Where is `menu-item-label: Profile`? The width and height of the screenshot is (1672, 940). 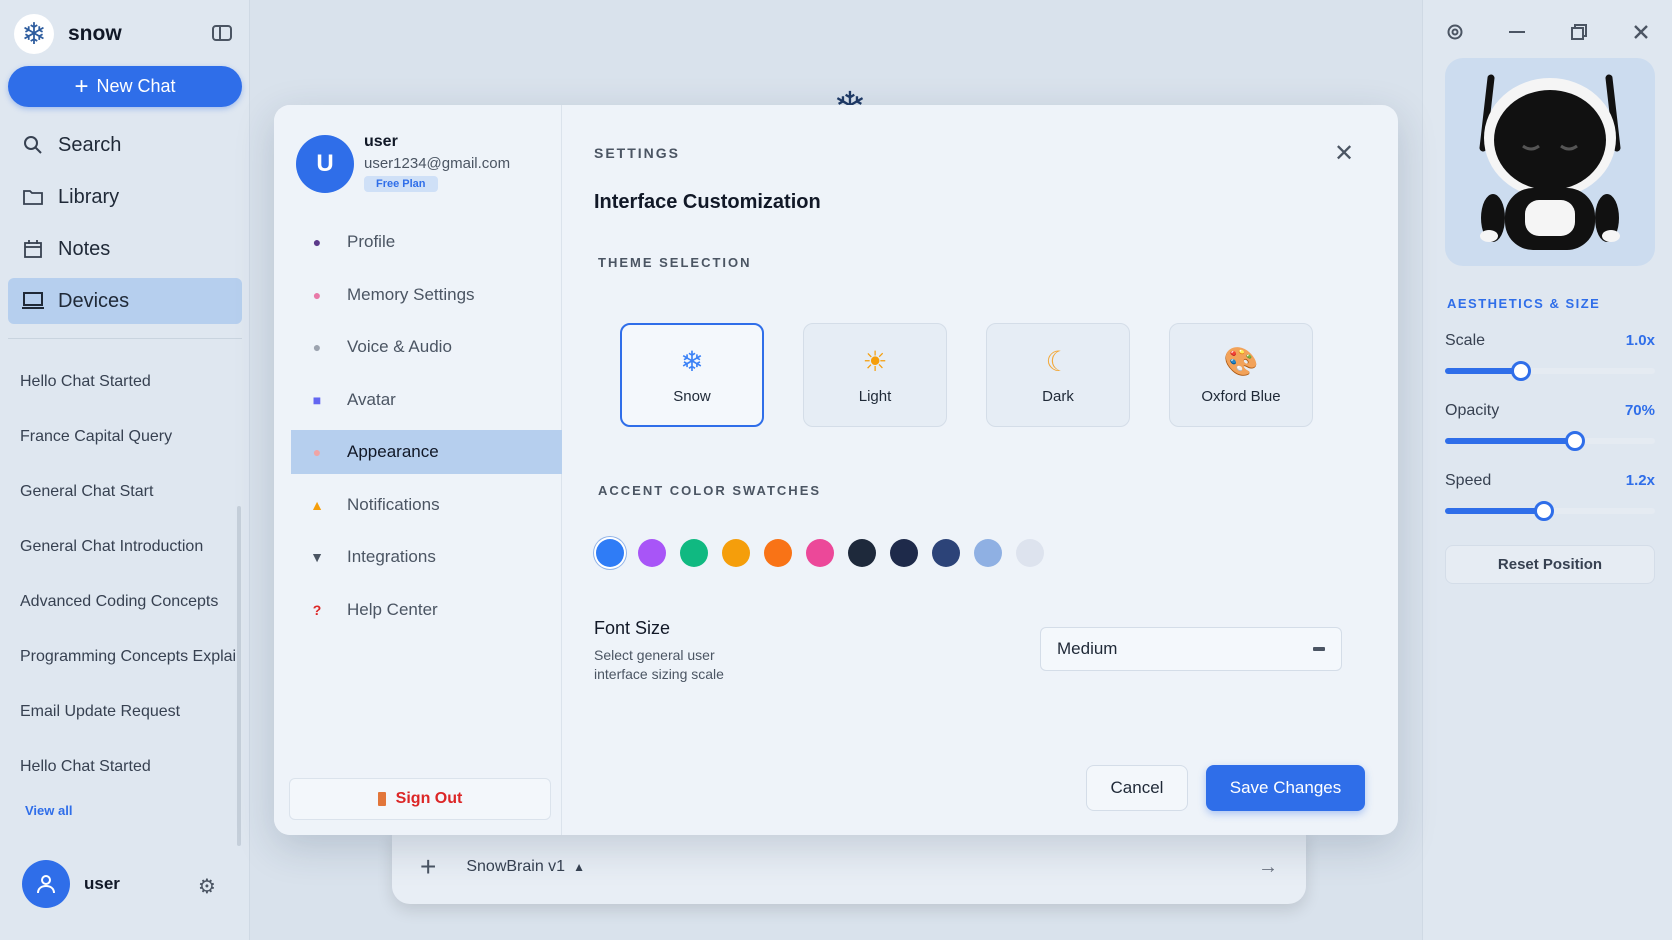 menu-item-label: Profile is located at coordinates (371, 241).